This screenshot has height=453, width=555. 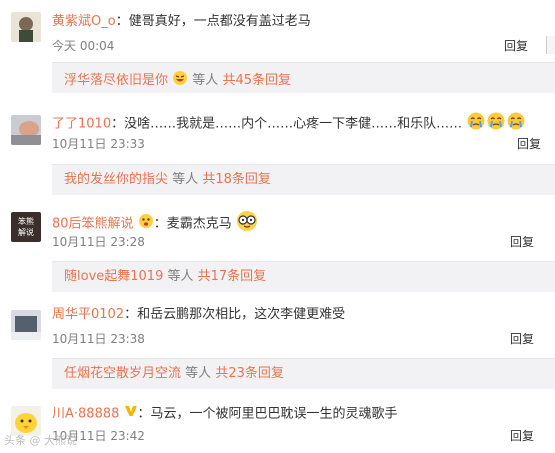 I want to click on comment-text: 健哥真好，一点都没有盖过老马, so click(x=219, y=21).